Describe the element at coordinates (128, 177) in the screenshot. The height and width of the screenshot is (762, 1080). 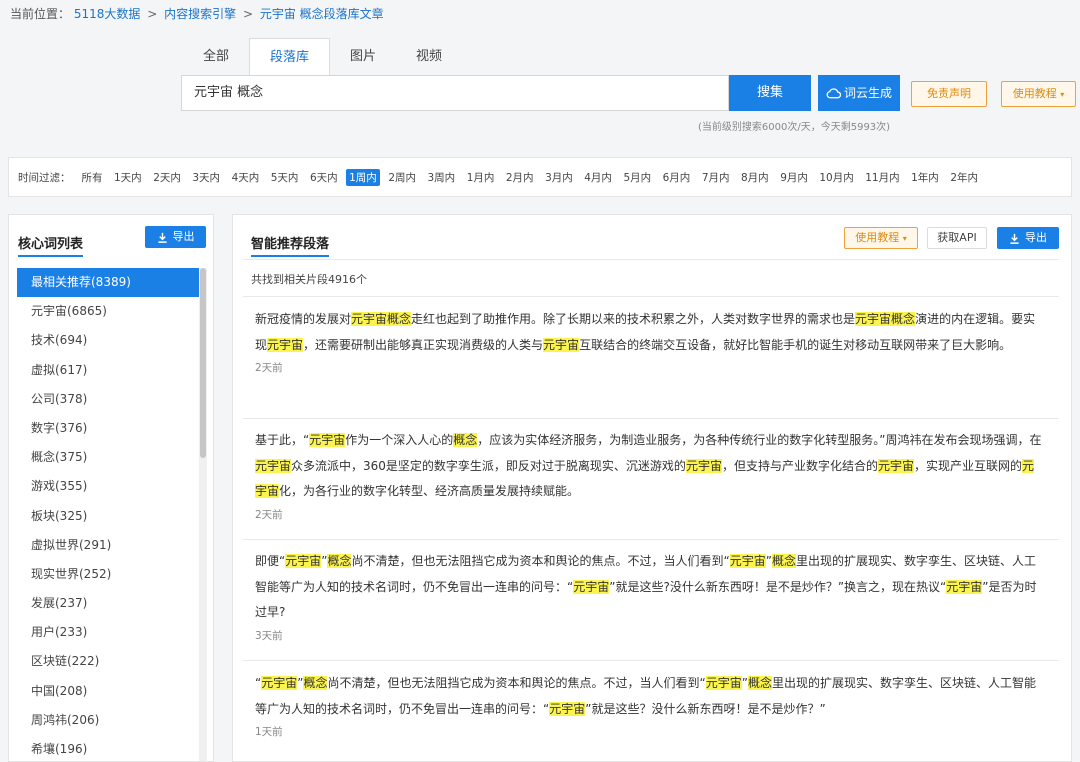
I see `time-filter-option: 1天内` at that location.